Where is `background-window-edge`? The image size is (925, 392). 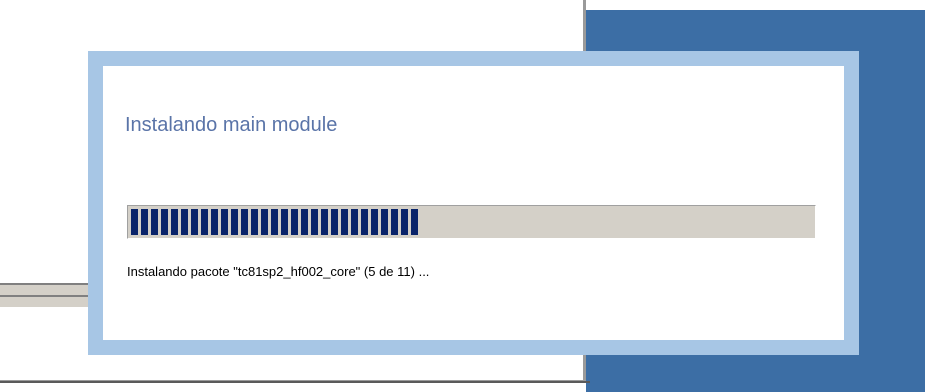 background-window-edge is located at coordinates (295, 382).